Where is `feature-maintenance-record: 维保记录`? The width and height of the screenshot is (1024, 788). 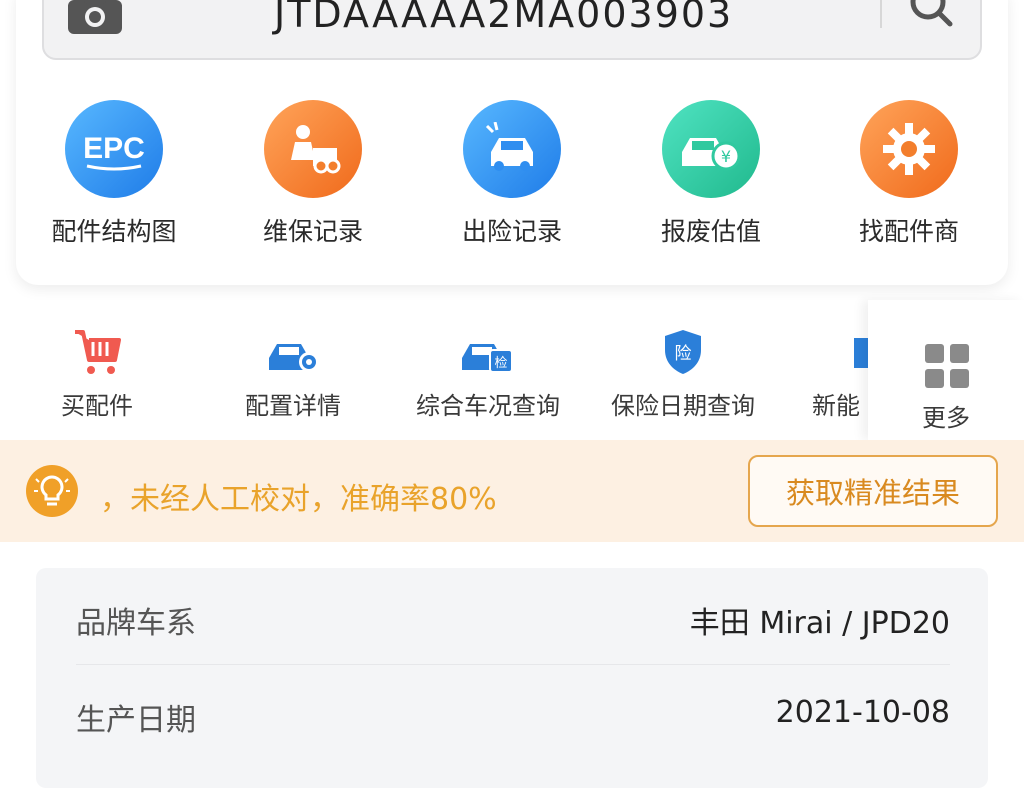 feature-maintenance-record: 维保记录 is located at coordinates (313, 174).